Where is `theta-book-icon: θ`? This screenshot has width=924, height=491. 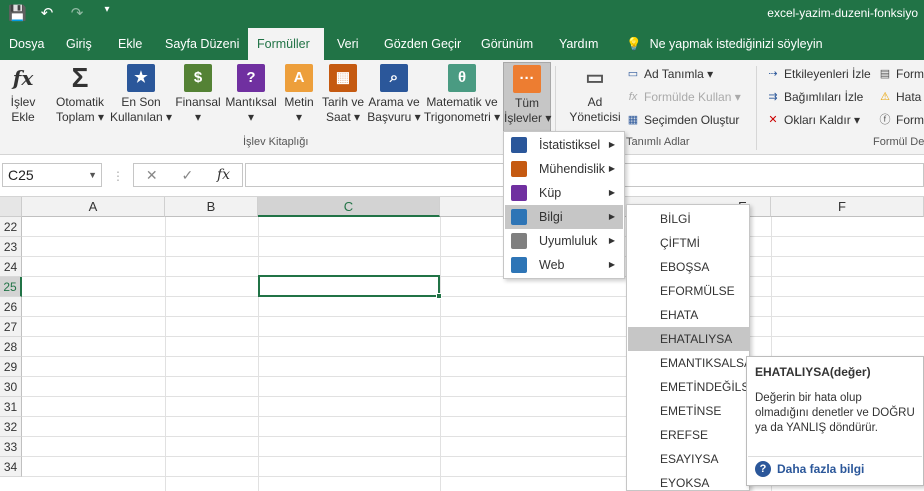
theta-book-icon: θ is located at coordinates (462, 78).